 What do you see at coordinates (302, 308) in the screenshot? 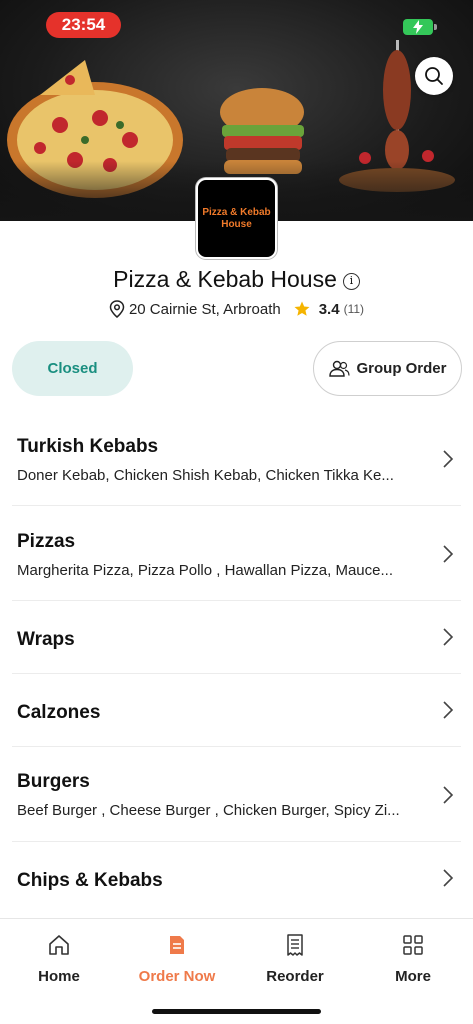
I see `star-icon` at bounding box center [302, 308].